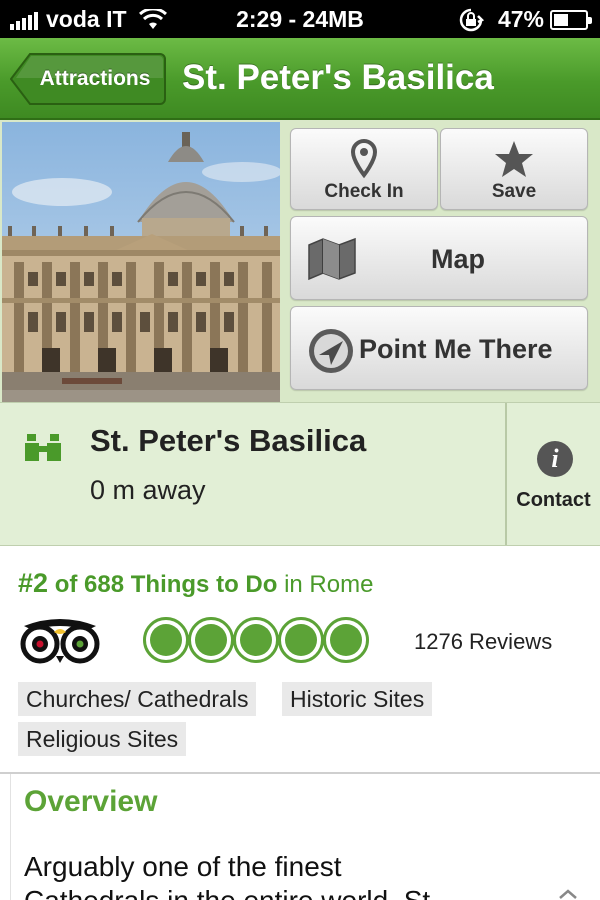 This screenshot has width=600, height=900. I want to click on check-in-label: Check In, so click(364, 191).